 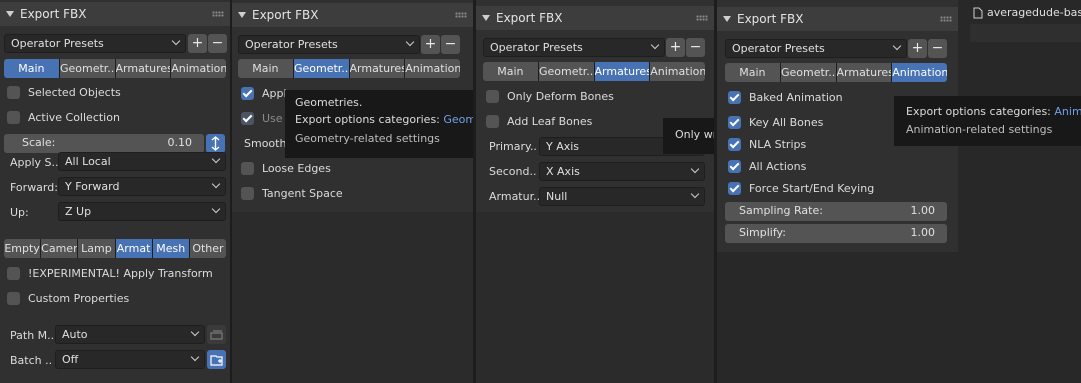 I want to click on apply-modifiers-checkbox: Apply Modifiers, so click(x=264, y=93).